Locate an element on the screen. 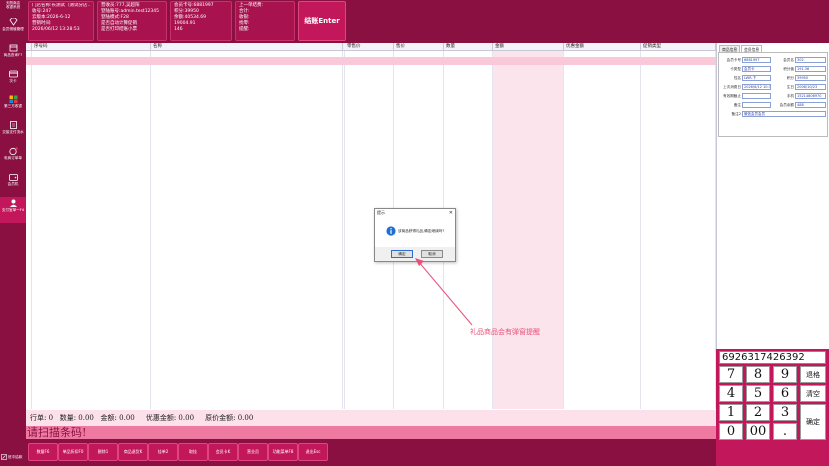  field-label: 手机 is located at coordinates (790, 96).